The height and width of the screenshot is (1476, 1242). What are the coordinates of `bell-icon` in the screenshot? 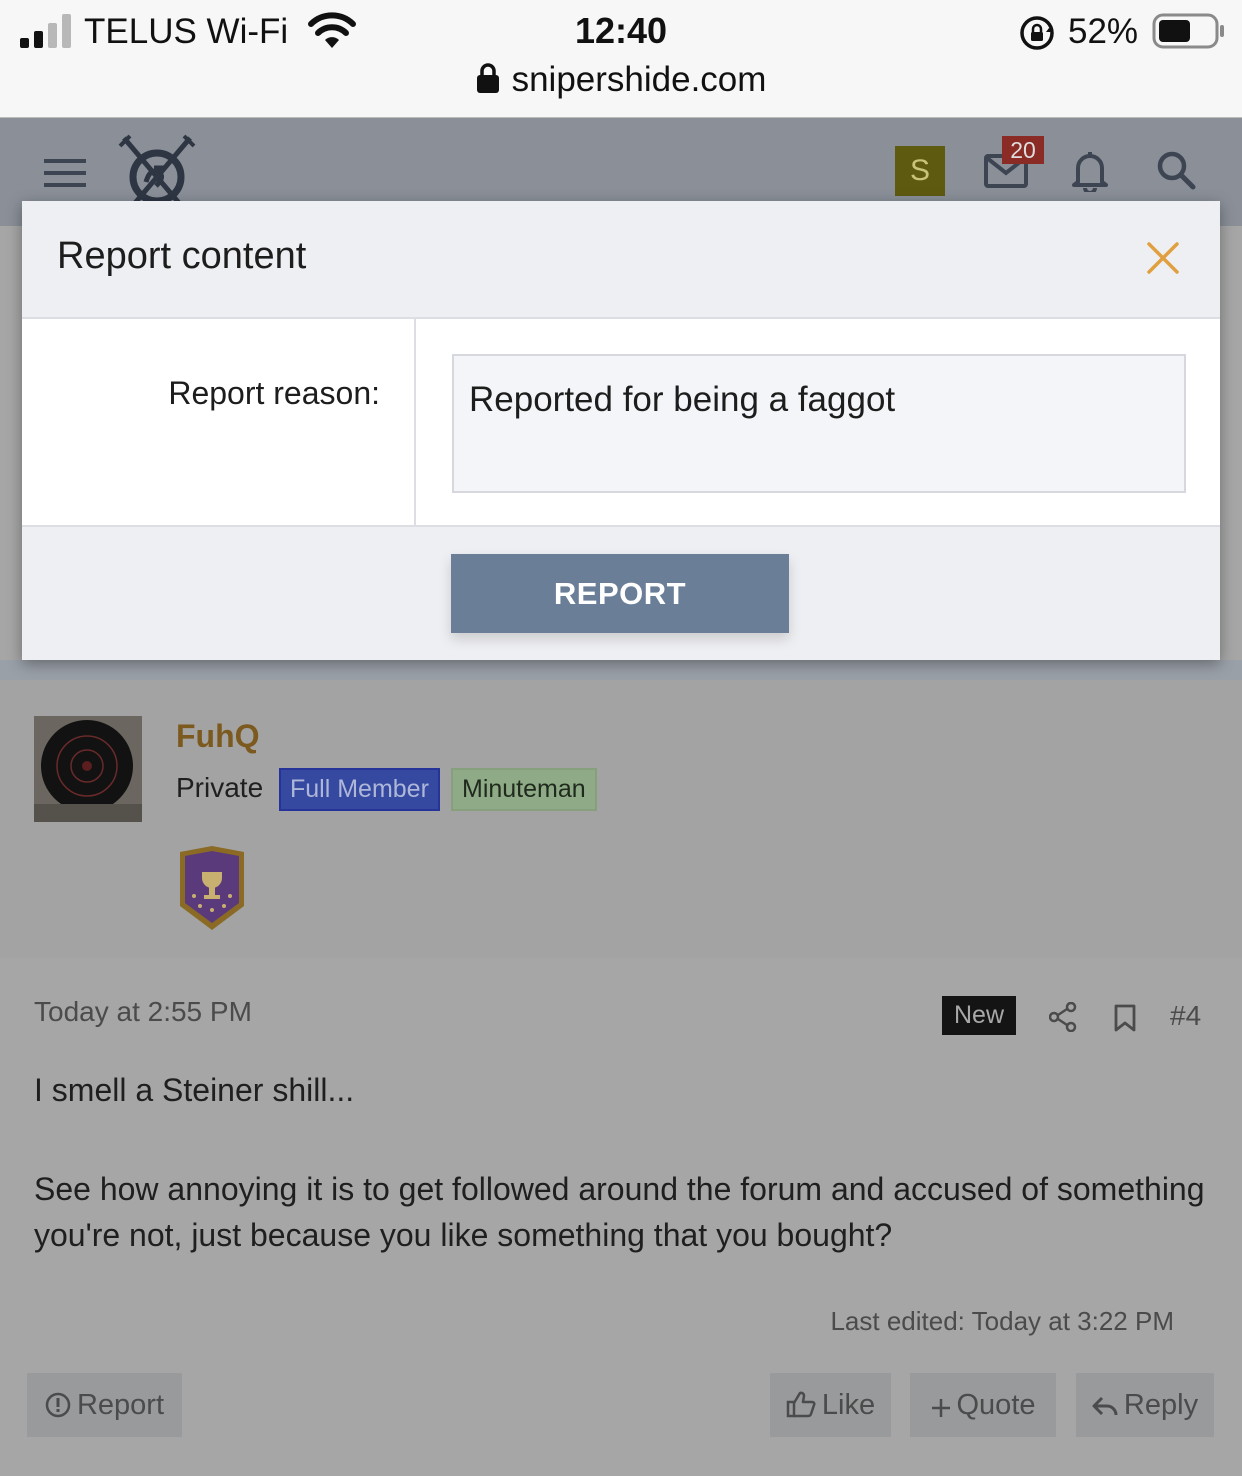 It's located at (1090, 171).